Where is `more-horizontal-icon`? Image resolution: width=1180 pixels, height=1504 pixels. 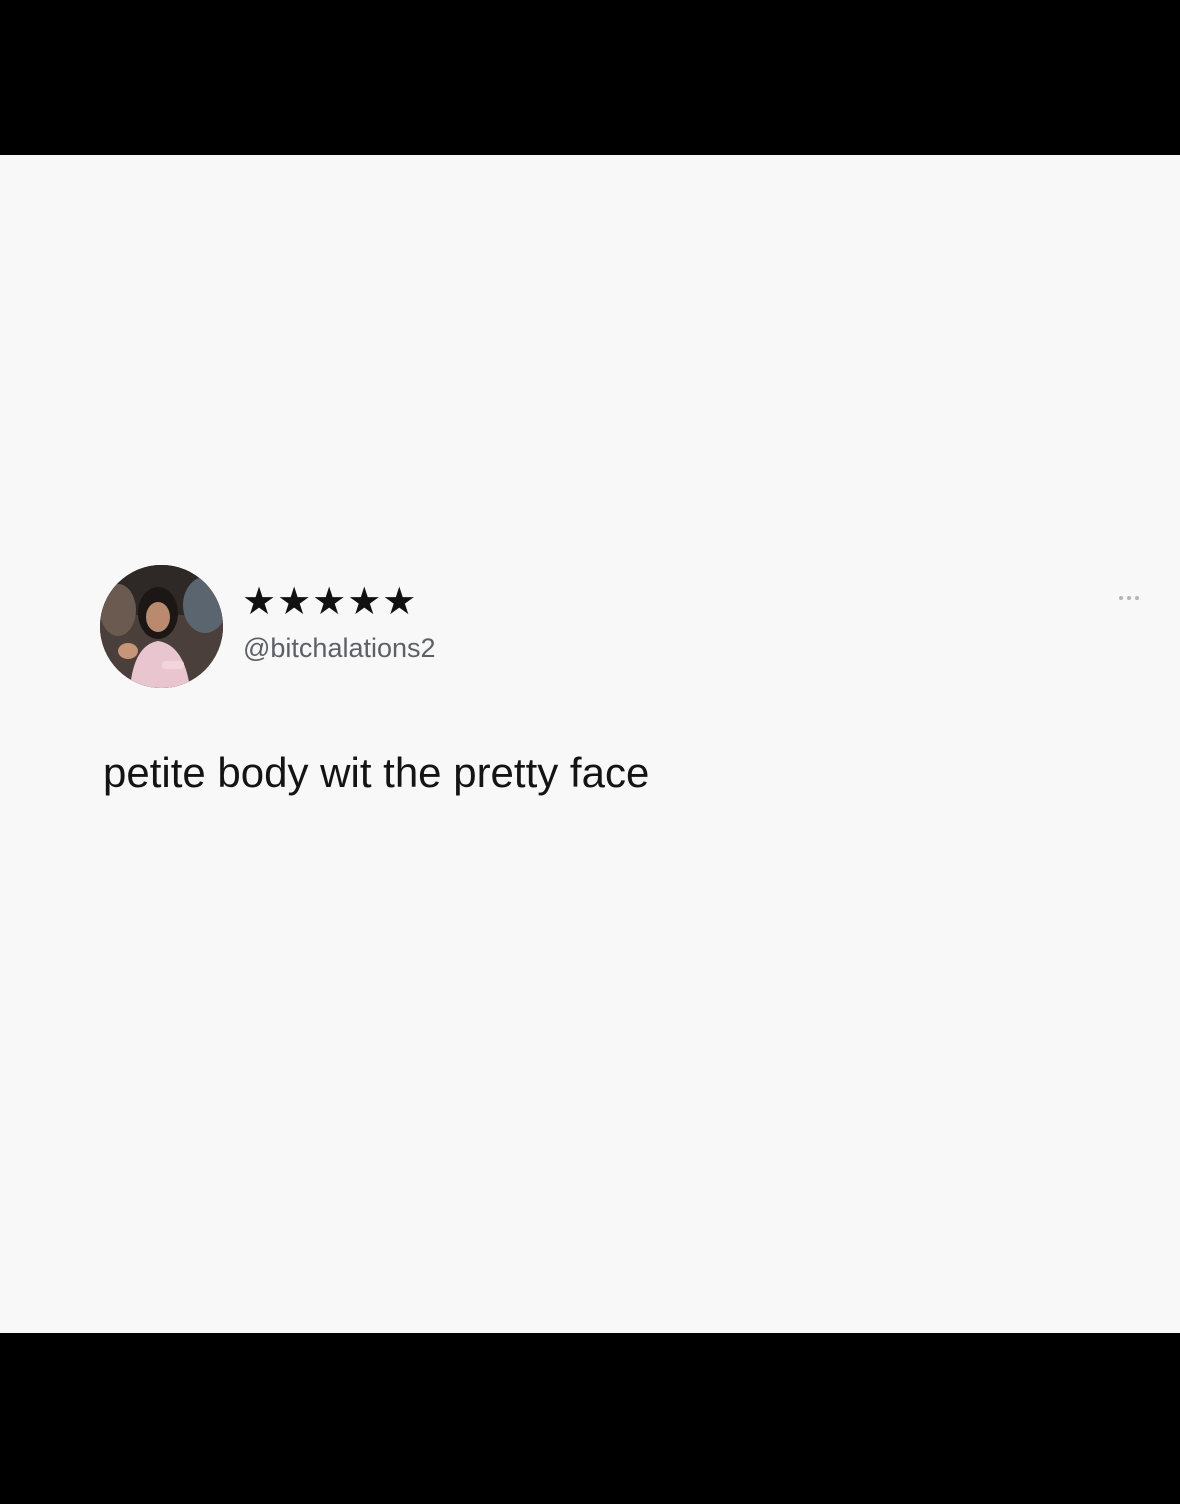 more-horizontal-icon is located at coordinates (1121, 598).